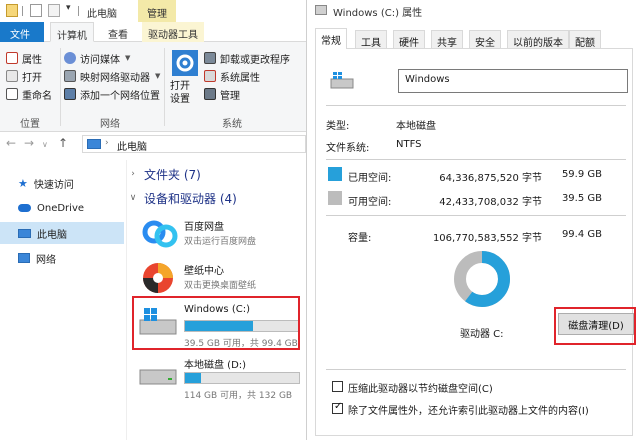 The height and width of the screenshot is (440, 640). What do you see at coordinates (29, 143) in the screenshot?
I see `forward-arrow-icon: →` at bounding box center [29, 143].